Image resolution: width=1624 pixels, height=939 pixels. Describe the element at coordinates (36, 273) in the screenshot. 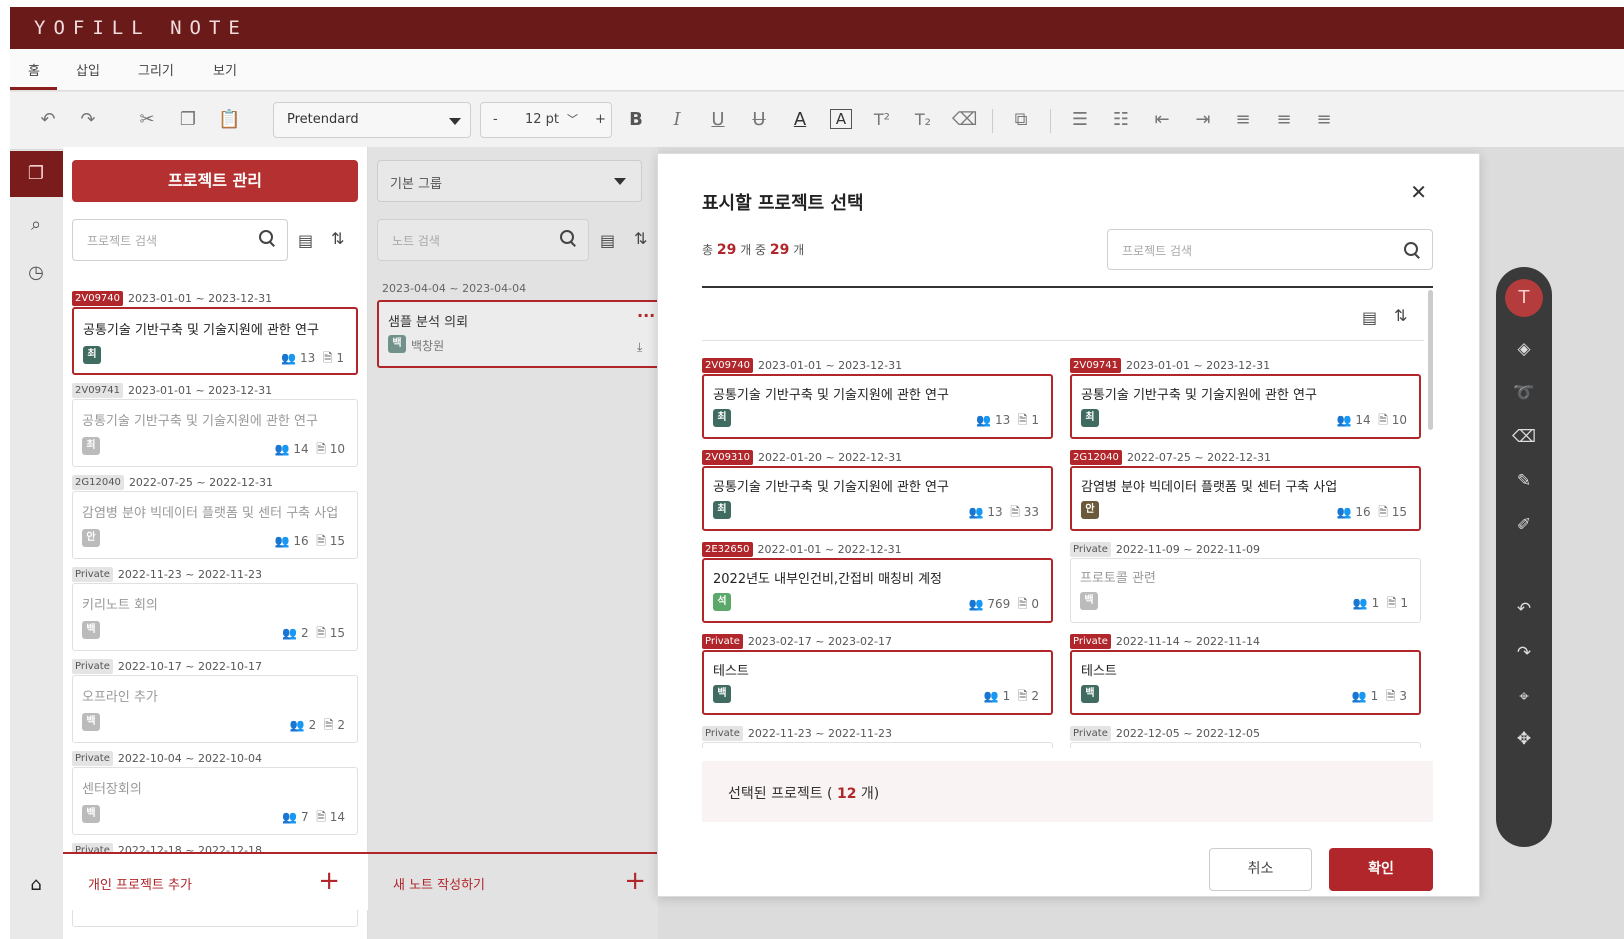

I see `clock-icon: ◷` at that location.